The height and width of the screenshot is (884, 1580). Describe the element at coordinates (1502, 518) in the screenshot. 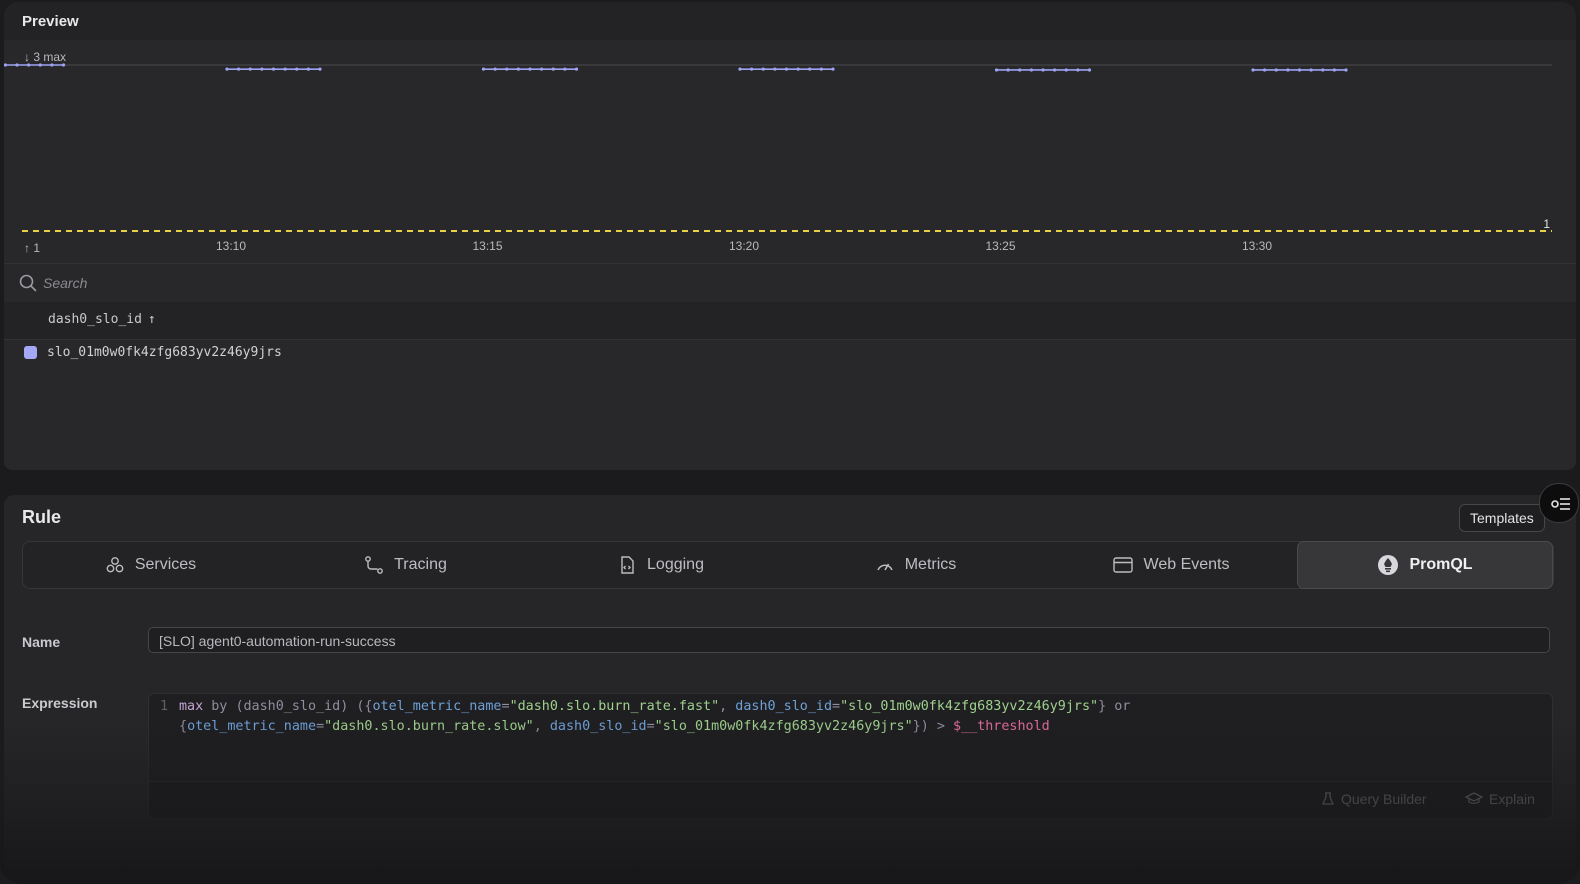

I see `templates-button: Templates` at that location.